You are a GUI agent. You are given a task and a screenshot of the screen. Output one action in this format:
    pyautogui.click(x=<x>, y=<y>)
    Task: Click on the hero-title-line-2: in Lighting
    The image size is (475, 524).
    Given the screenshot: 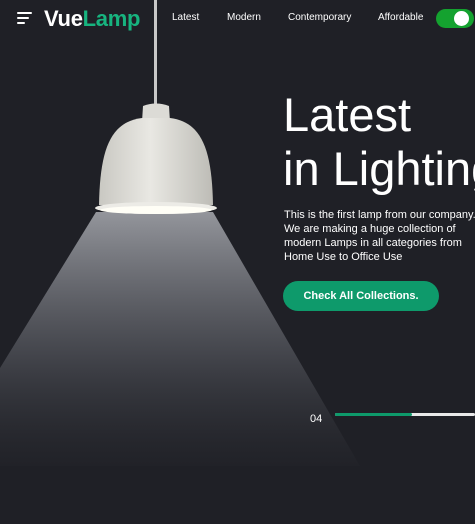 What is the action you would take?
    pyautogui.click(x=379, y=168)
    